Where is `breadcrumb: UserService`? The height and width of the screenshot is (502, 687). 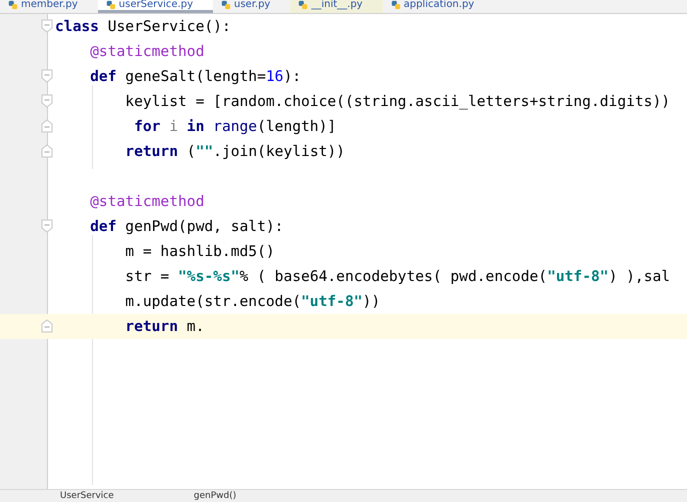 breadcrumb: UserService is located at coordinates (87, 496).